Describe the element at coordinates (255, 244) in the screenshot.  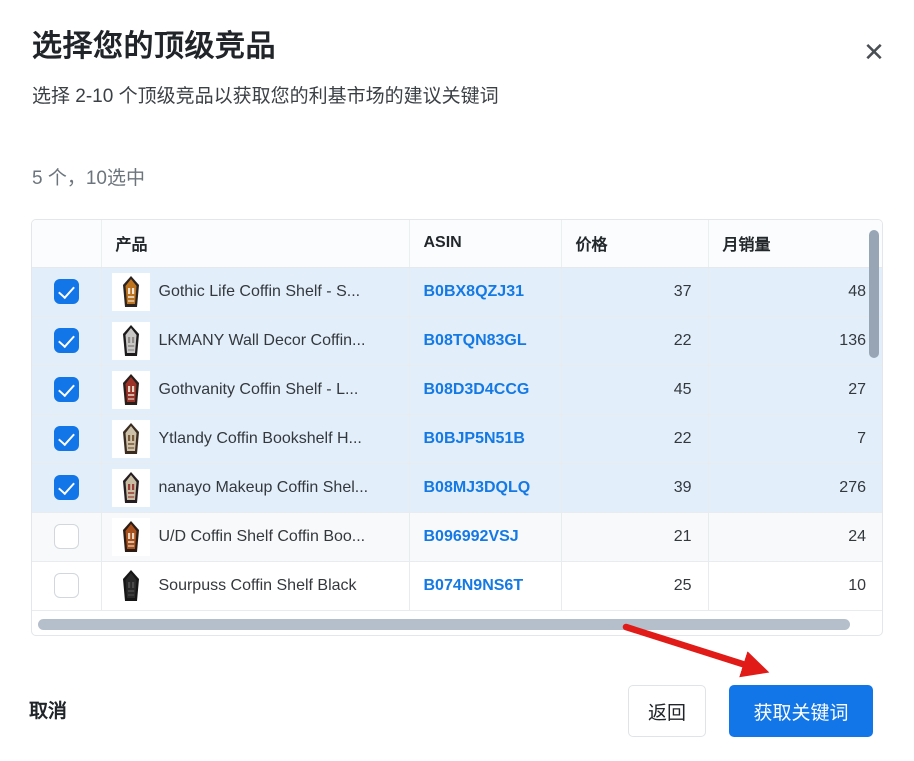
I see `column-header-product: 产品` at that location.